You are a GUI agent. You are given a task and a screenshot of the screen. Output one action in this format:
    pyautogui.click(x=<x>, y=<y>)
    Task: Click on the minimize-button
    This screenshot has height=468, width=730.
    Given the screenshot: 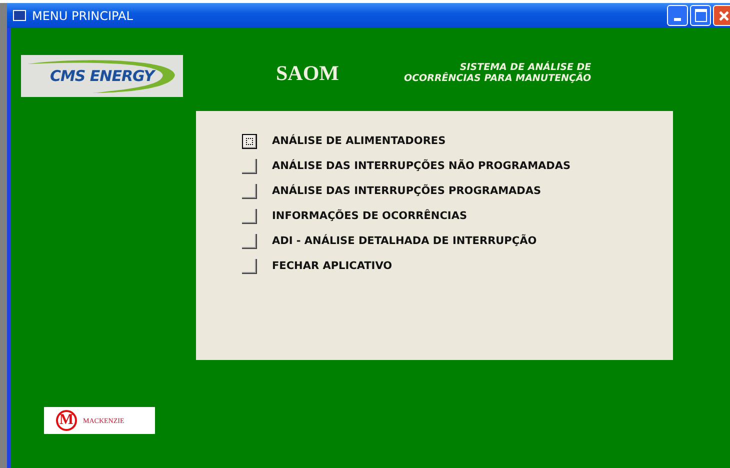 What is the action you would take?
    pyautogui.click(x=677, y=15)
    